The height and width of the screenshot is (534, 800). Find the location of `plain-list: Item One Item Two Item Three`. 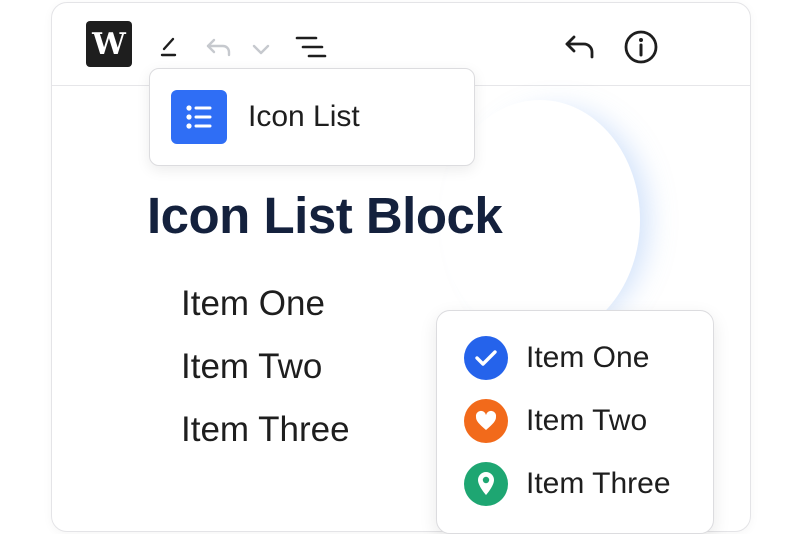

plain-list: Item One Item Two Item Three is located at coordinates (265, 366).